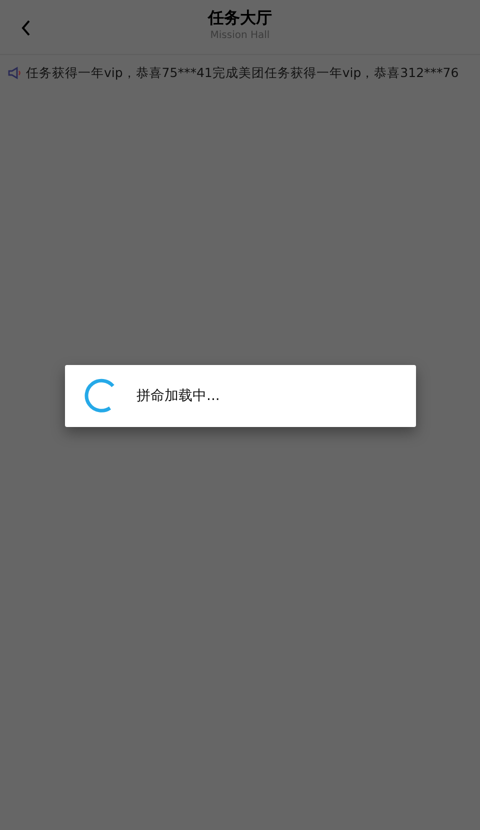 Image resolution: width=480 pixels, height=830 pixels. What do you see at coordinates (15, 73) in the screenshot?
I see `megaphone-icon` at bounding box center [15, 73].